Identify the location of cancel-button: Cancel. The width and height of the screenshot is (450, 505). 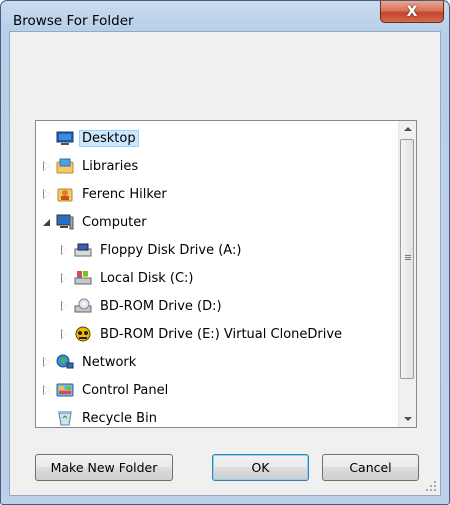
(370, 467).